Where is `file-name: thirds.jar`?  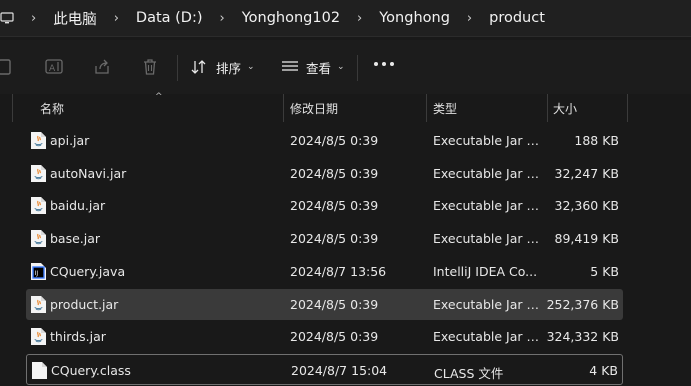 file-name: thirds.jar is located at coordinates (78, 337).